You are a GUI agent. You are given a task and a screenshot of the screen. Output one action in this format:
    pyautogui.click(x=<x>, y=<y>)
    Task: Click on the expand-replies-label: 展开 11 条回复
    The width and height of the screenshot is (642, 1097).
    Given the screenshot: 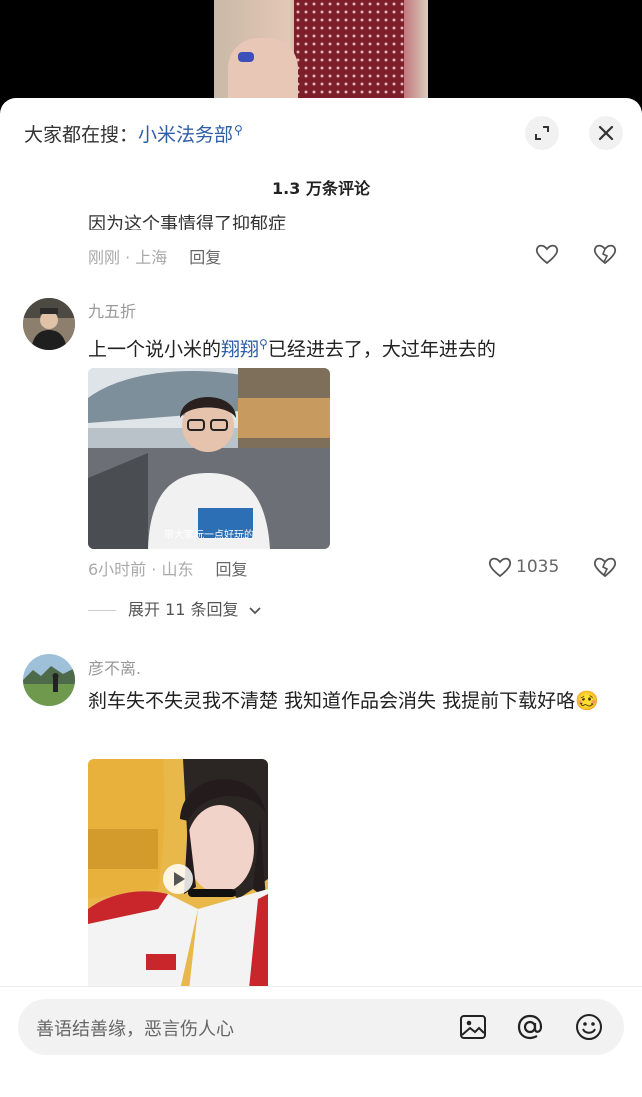 What is the action you would take?
    pyautogui.click(x=183, y=609)
    